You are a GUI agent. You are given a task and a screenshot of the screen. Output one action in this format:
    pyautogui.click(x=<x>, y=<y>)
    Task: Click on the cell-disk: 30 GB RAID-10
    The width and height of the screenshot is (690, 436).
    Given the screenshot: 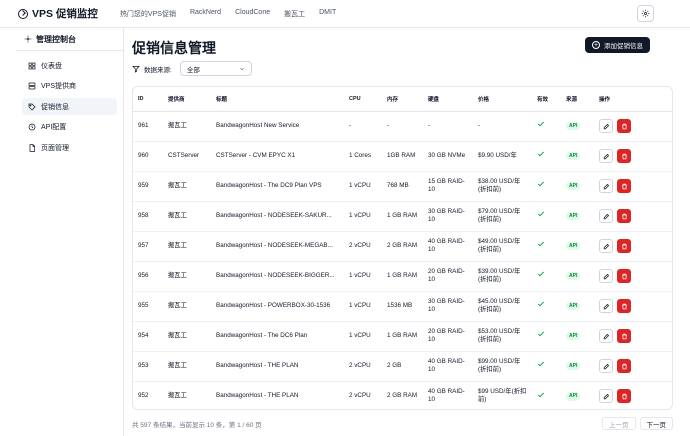 What is the action you would take?
    pyautogui.click(x=448, y=306)
    